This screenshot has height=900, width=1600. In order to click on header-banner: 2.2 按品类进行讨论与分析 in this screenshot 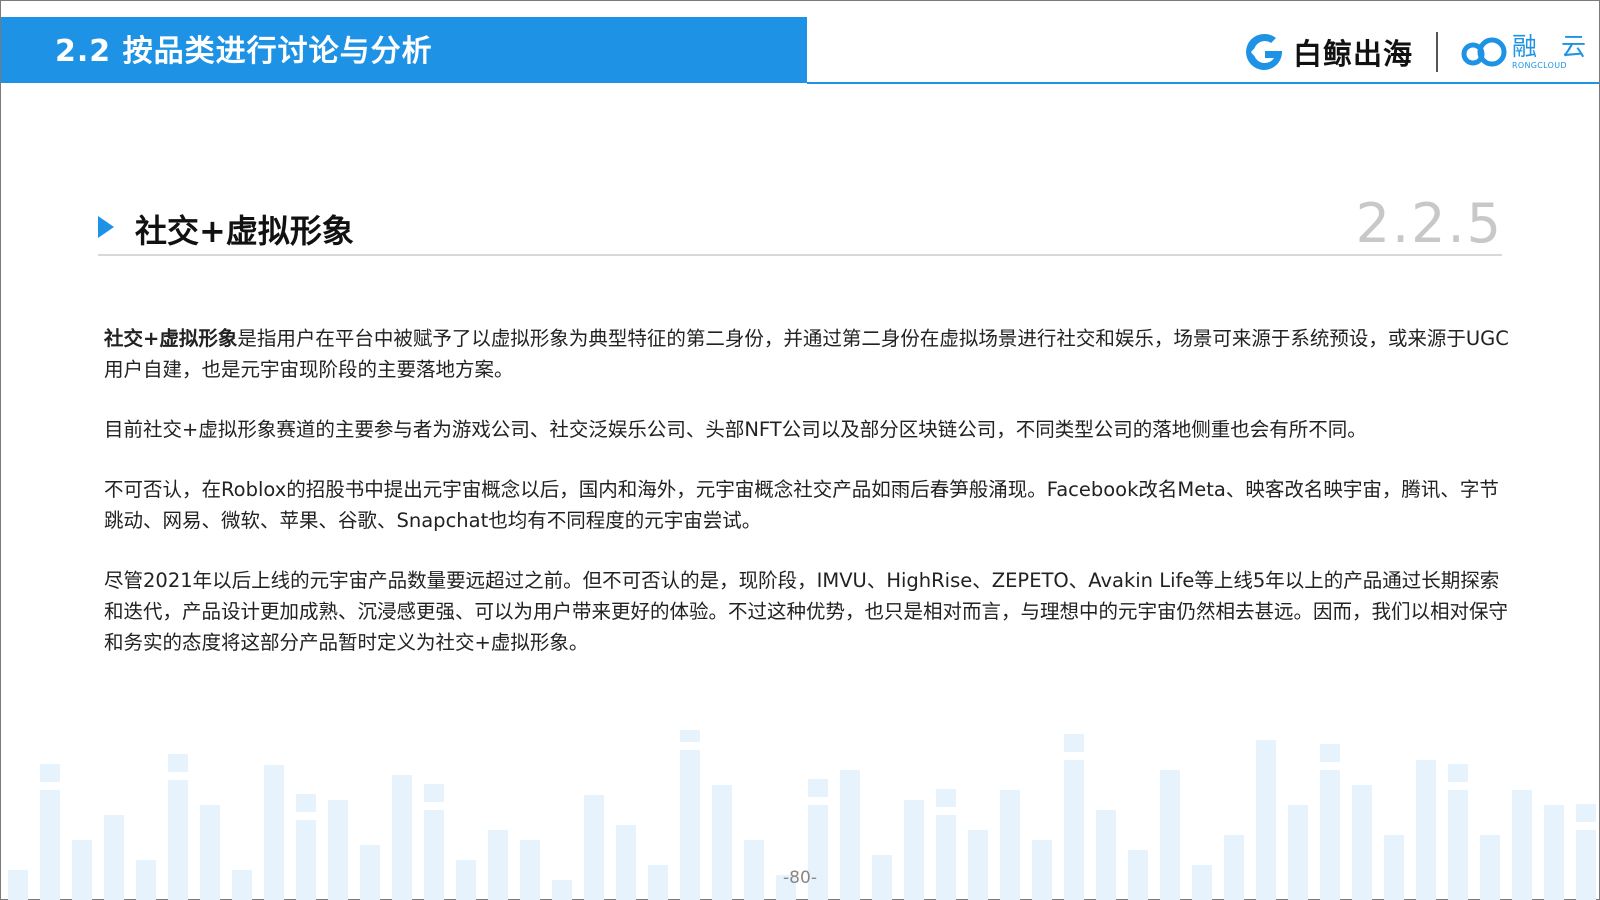, I will do `click(404, 50)`.